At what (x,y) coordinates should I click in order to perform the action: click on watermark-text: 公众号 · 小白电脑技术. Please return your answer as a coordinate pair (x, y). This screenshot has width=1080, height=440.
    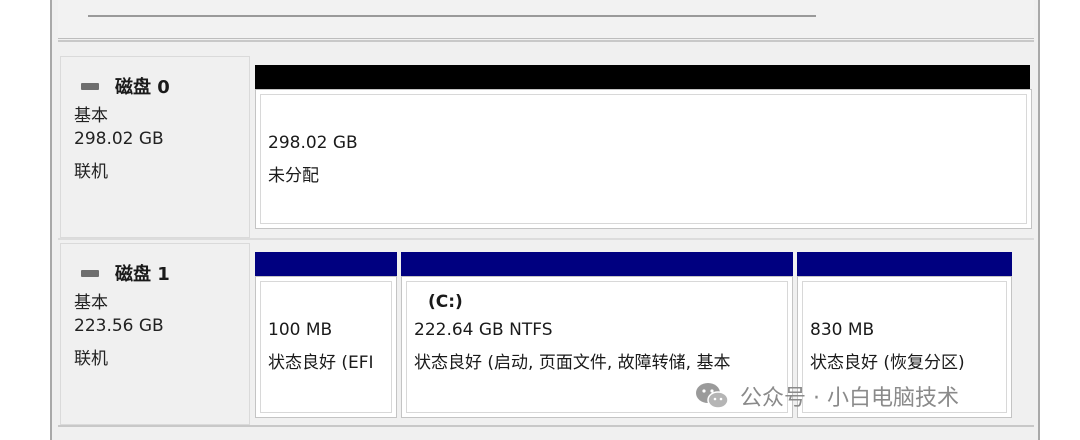
    Looking at the image, I should click on (849, 398).